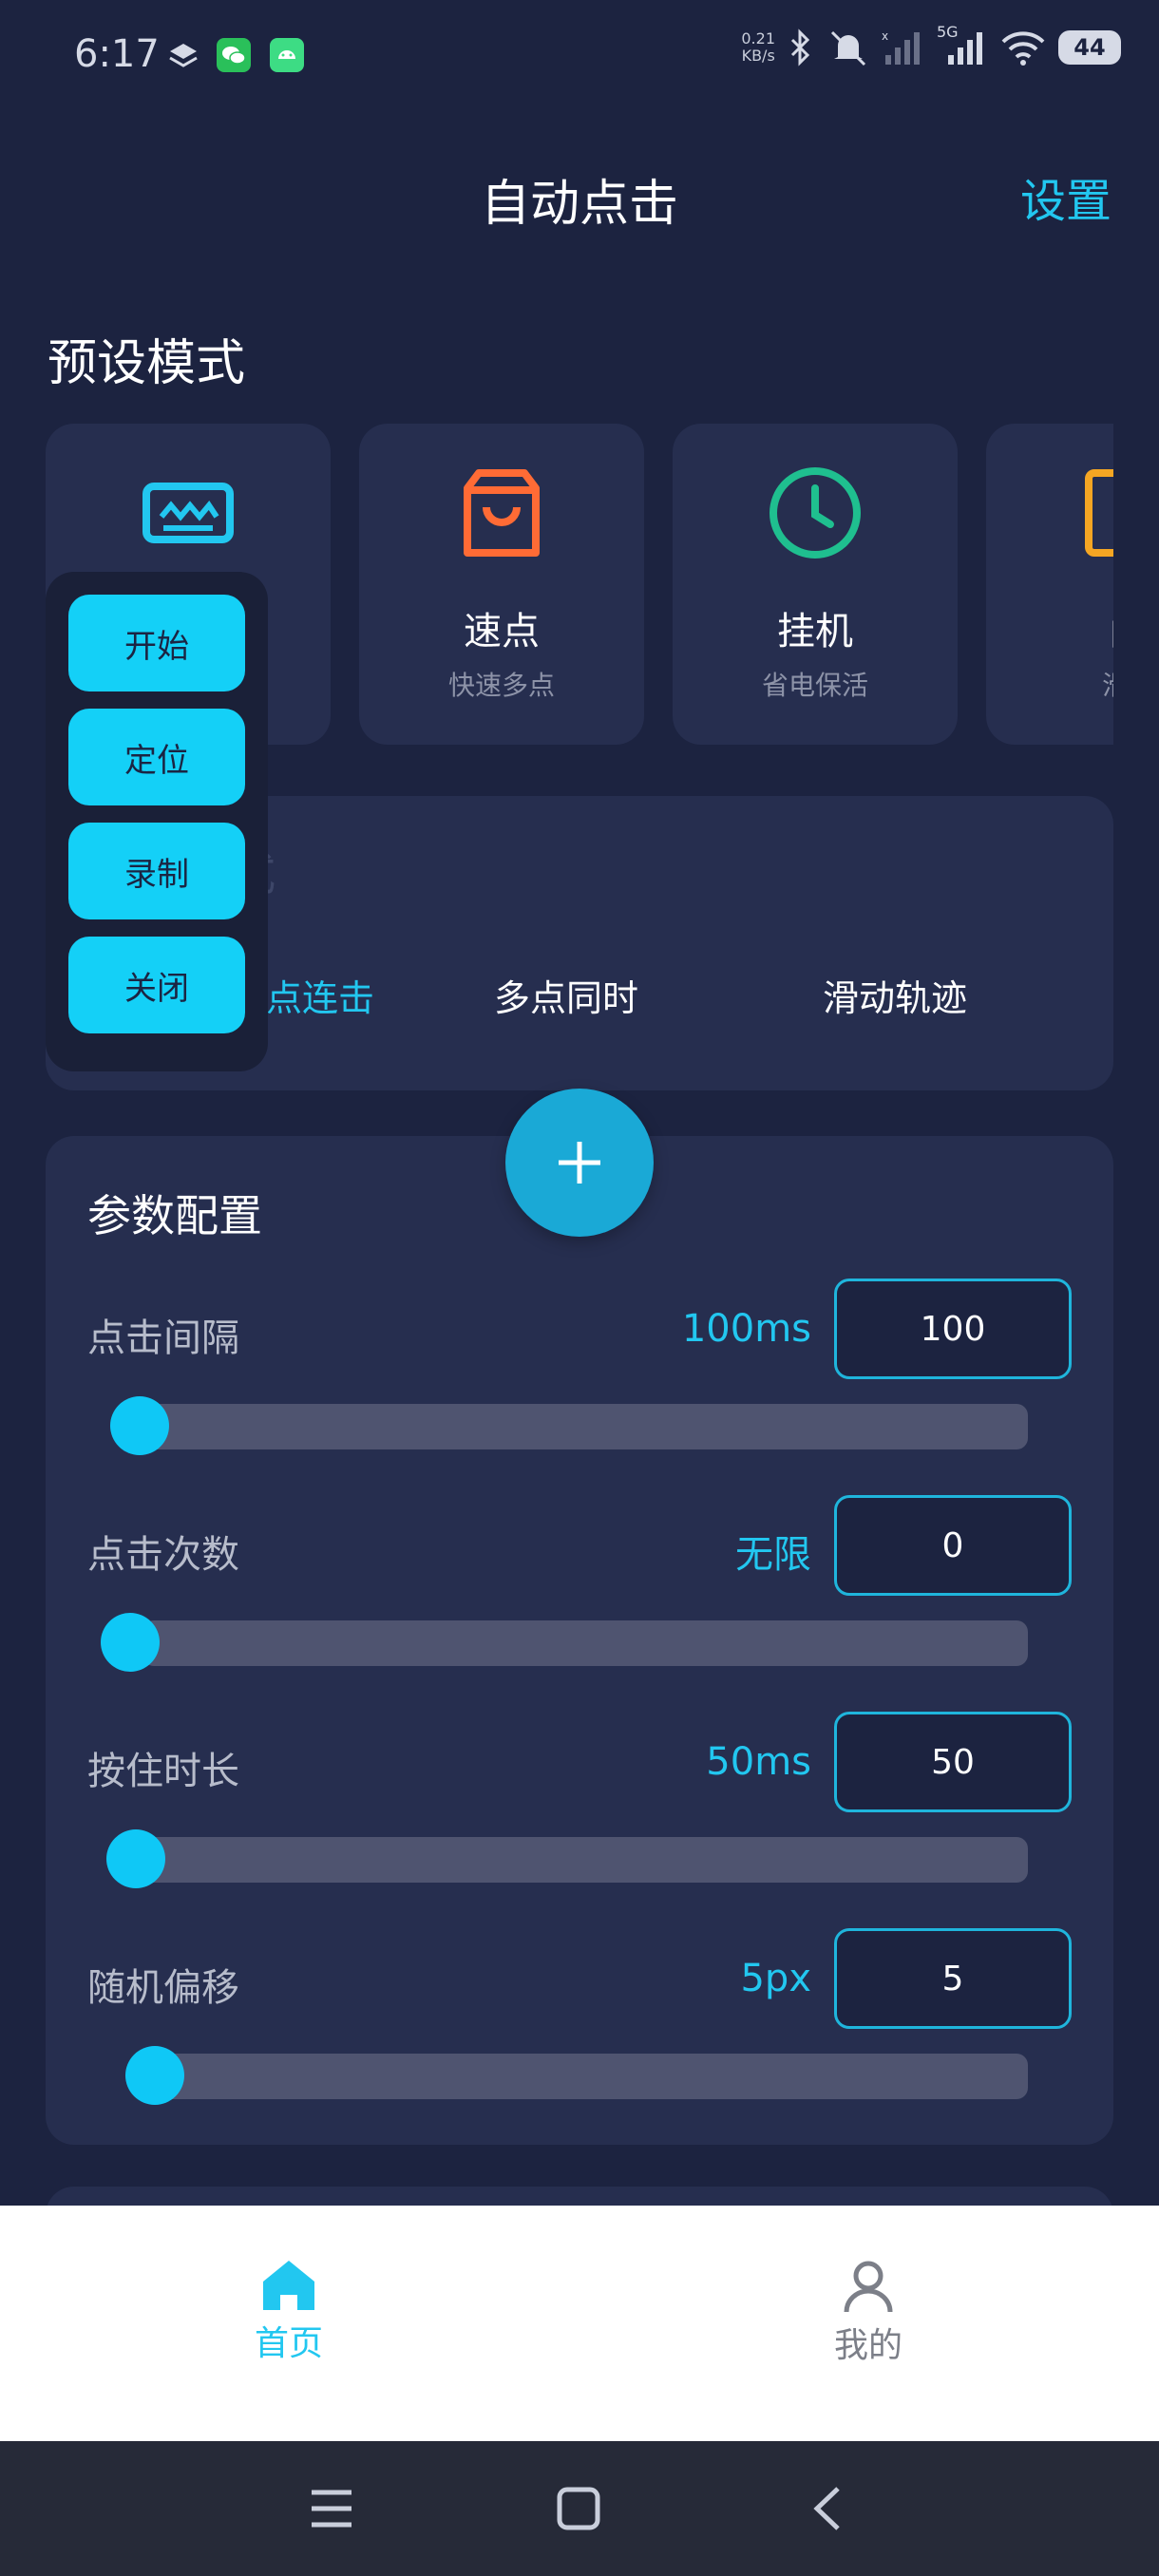 This screenshot has height=2576, width=1159. Describe the element at coordinates (814, 685) in the screenshot. I see `preset-subtitle: 省电保活` at that location.